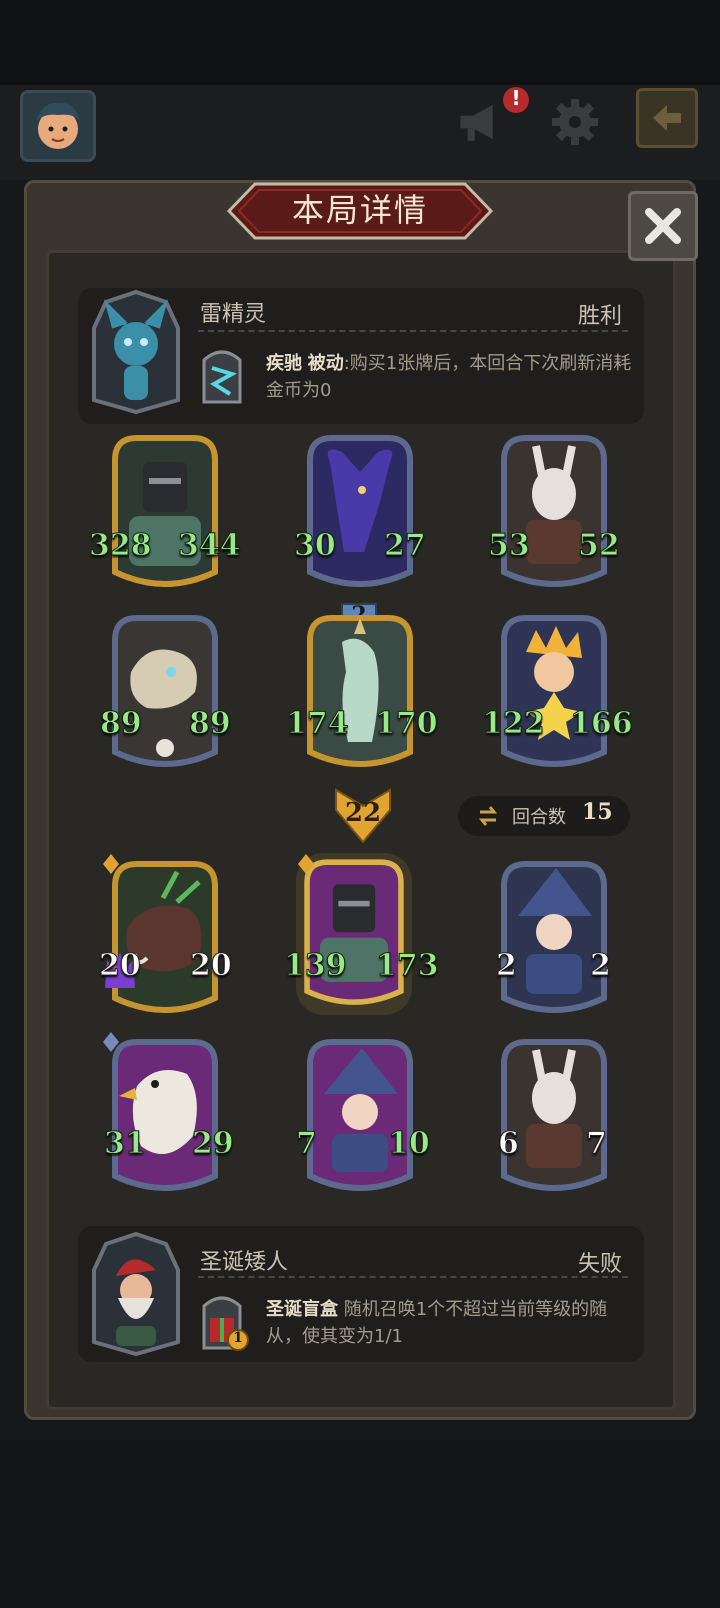 Image resolution: width=720 pixels, height=1608 pixels. I want to click on minion-card-boar, so click(165, 940).